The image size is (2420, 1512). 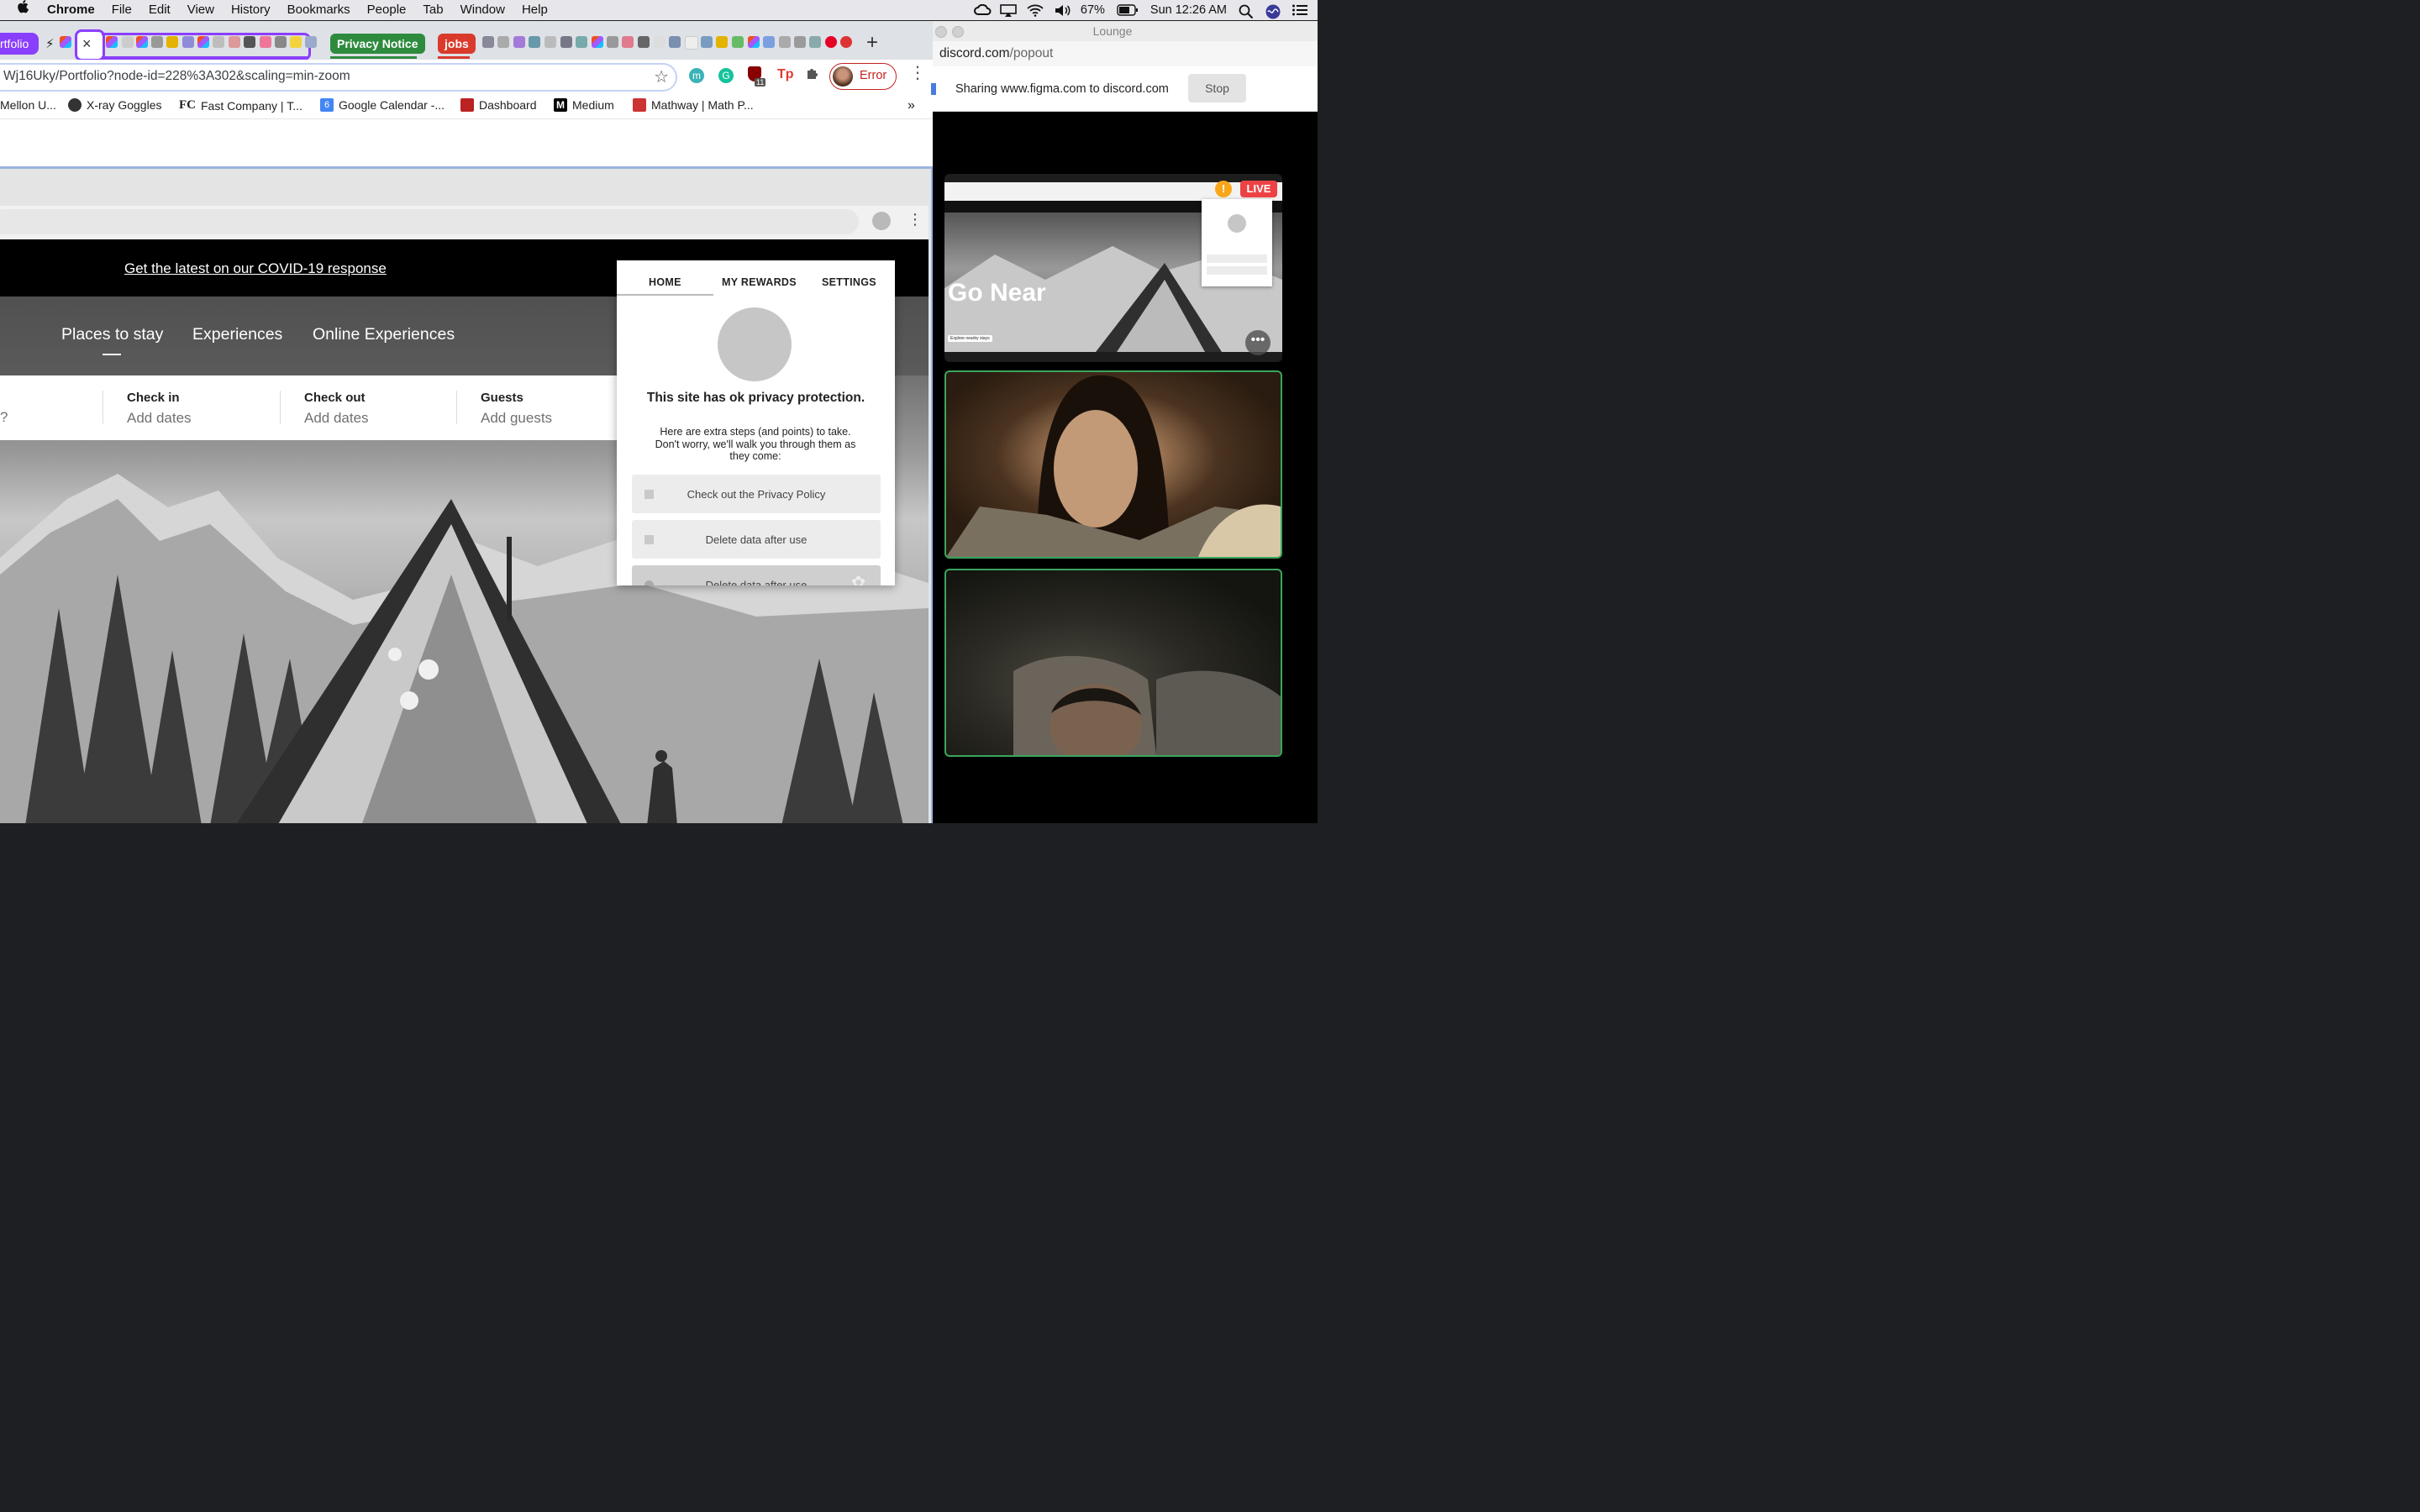 I want to click on extension-tp-icon: Tp, so click(x=785, y=74).